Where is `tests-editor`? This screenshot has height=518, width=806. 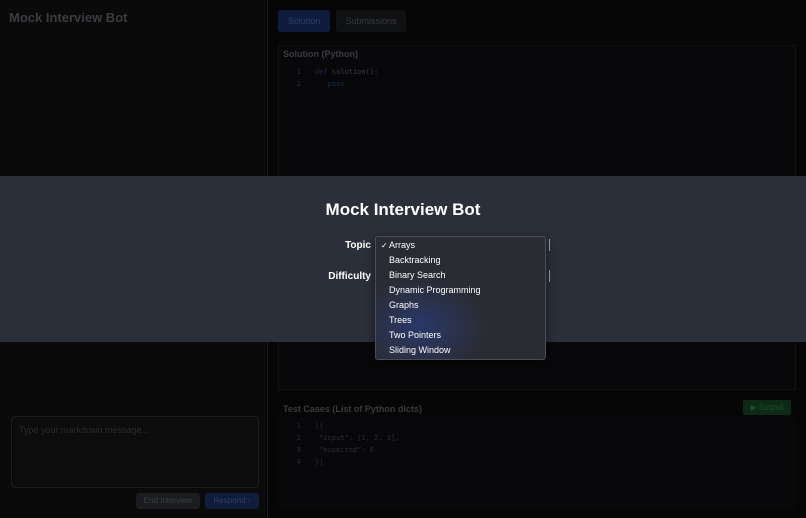
tests-editor is located at coordinates (537, 463).